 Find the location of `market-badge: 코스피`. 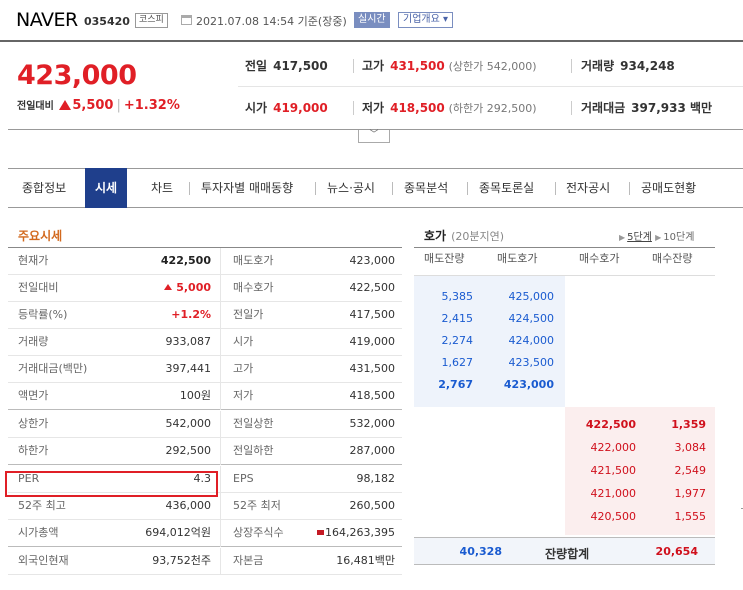

market-badge: 코스피 is located at coordinates (151, 20).